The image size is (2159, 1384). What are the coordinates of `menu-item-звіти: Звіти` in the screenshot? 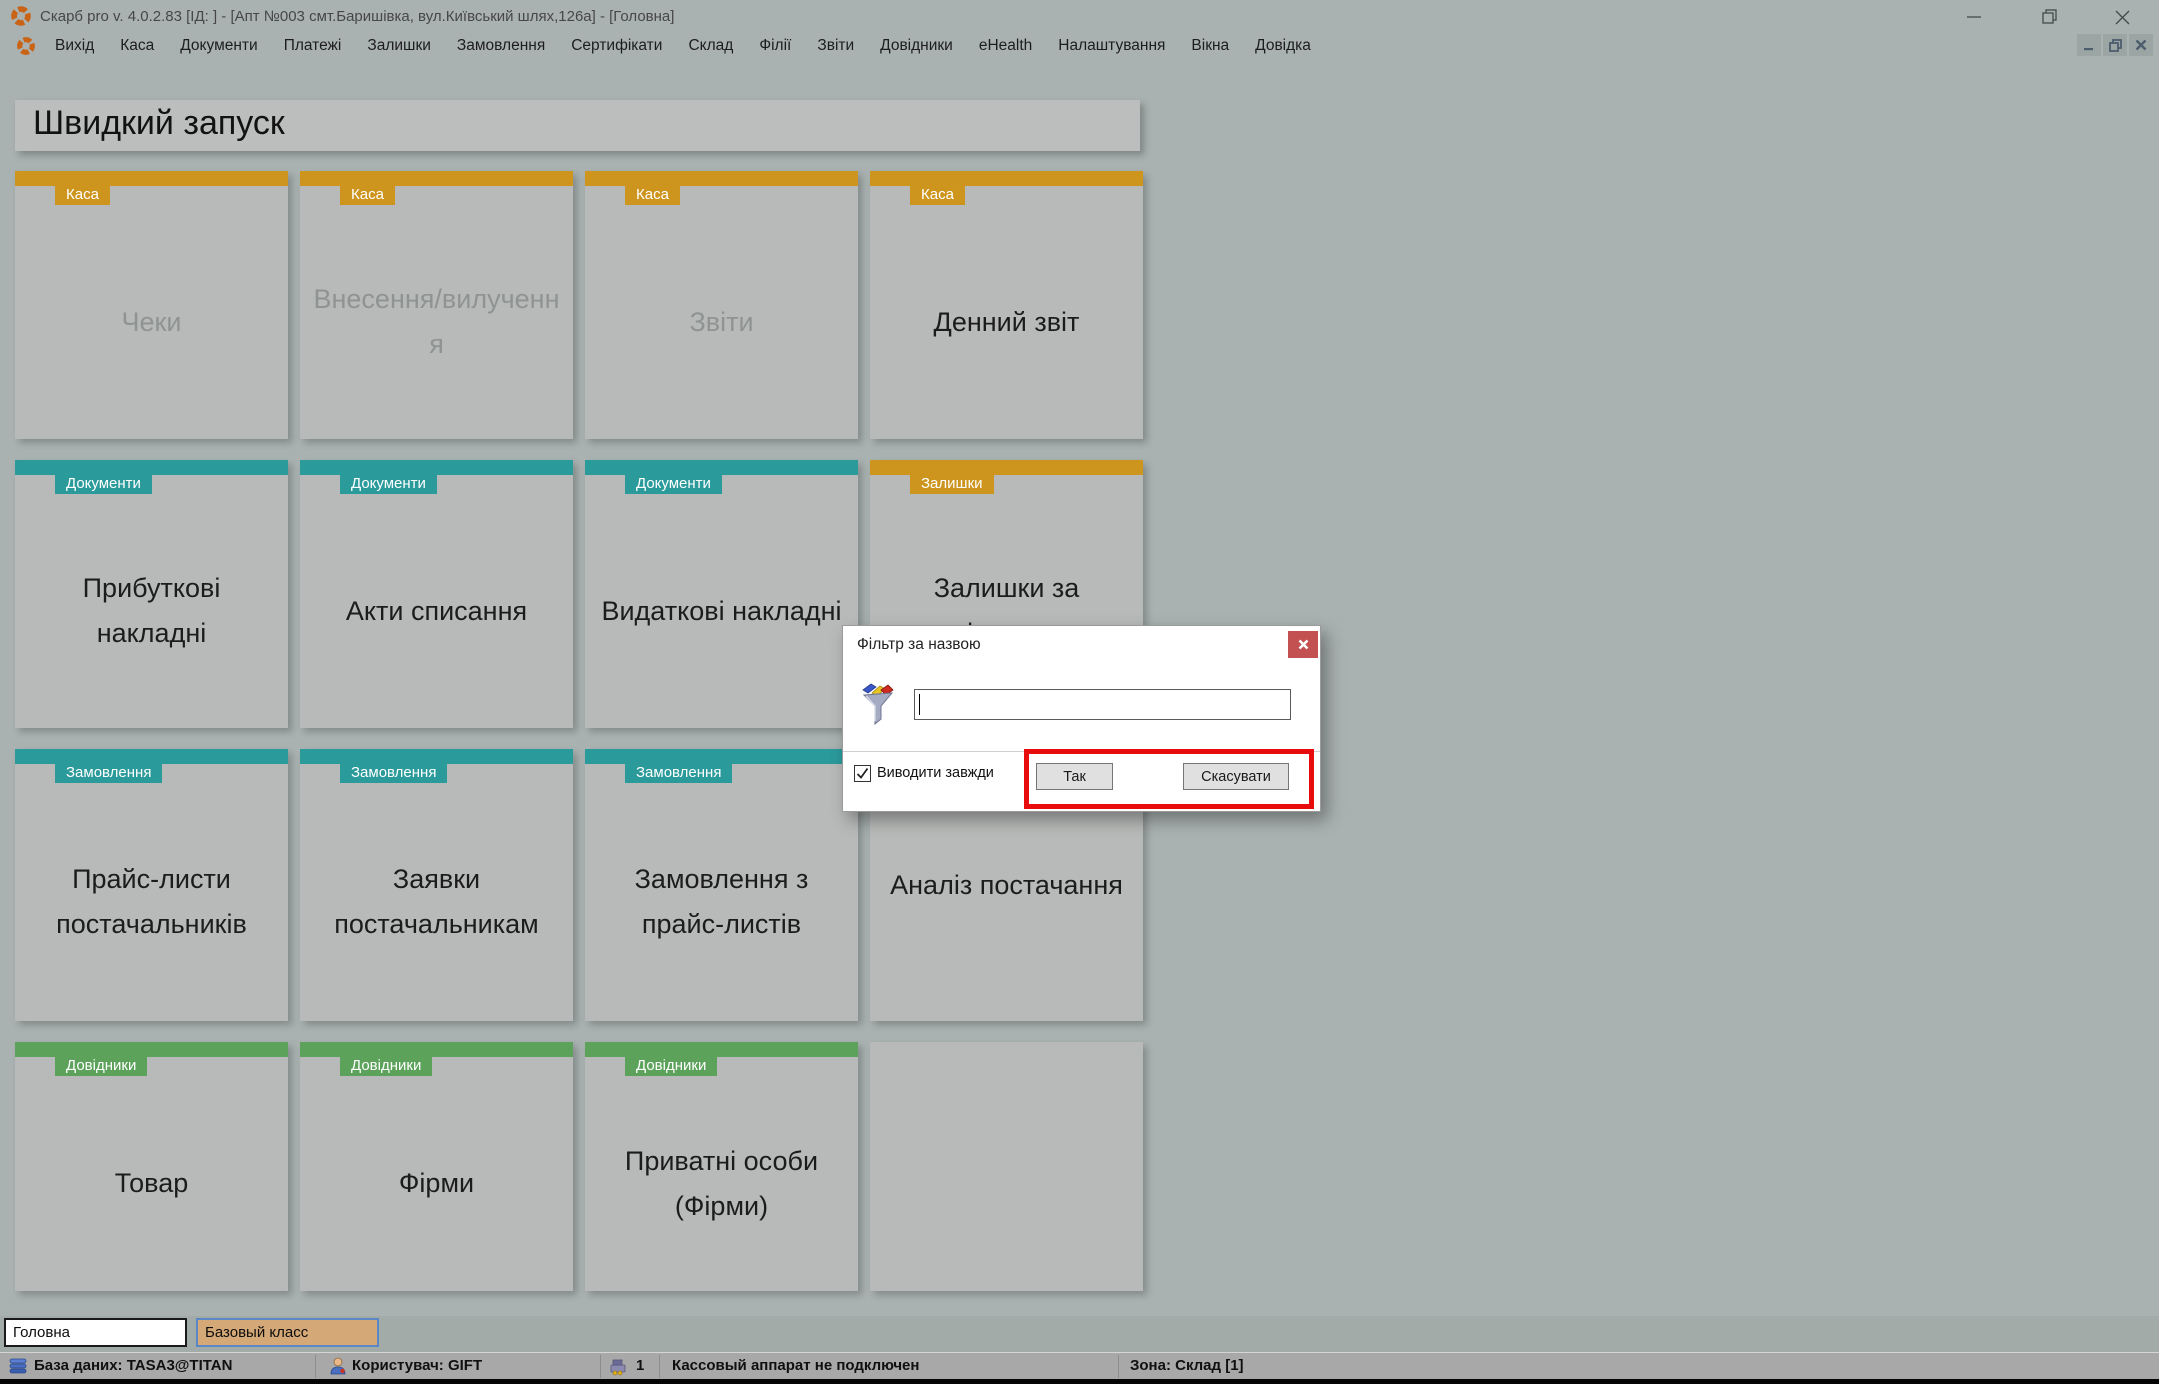 It's located at (835, 45).